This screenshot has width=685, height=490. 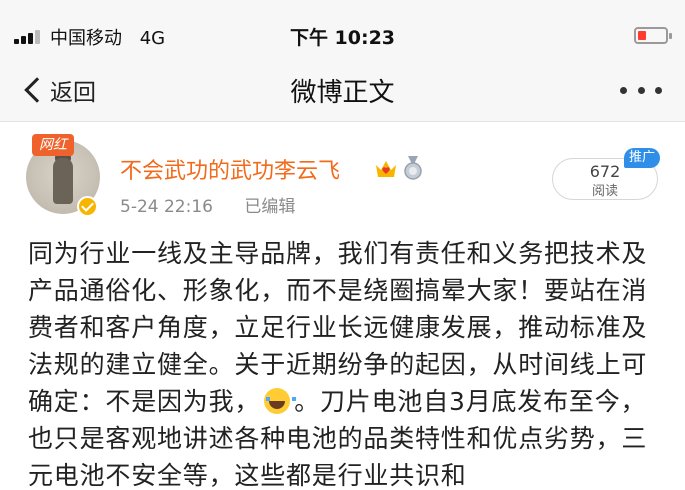 I want to click on post-meta: 5-24 22:16 已编辑, so click(x=207, y=204).